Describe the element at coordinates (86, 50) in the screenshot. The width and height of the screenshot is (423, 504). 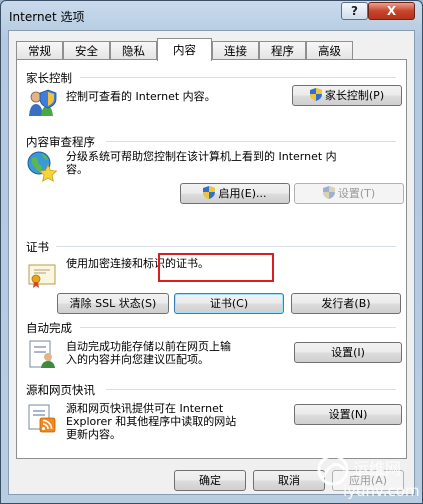
I see `tab-security: 安全` at that location.